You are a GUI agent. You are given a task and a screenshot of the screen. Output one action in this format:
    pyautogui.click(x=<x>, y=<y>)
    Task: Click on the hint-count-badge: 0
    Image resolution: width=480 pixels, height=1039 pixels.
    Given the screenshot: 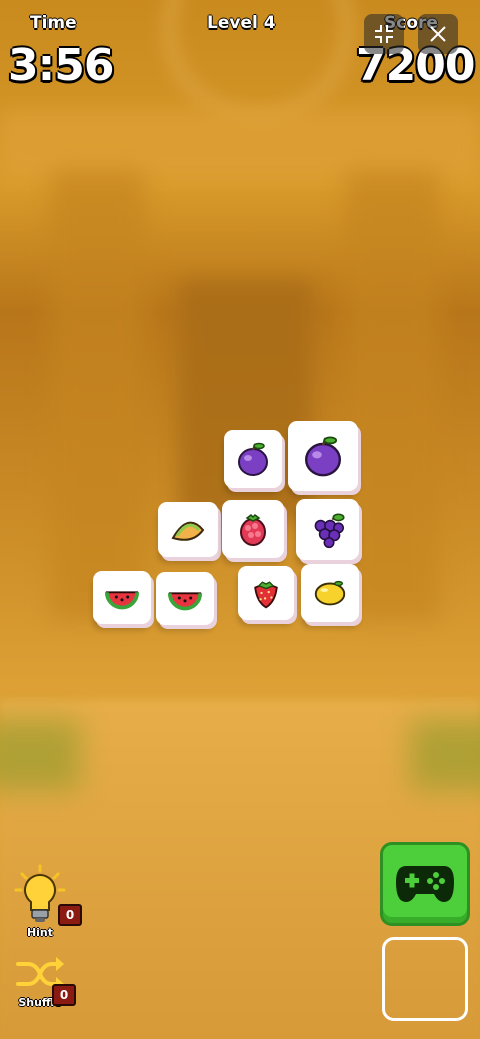 What is the action you would take?
    pyautogui.click(x=70, y=915)
    